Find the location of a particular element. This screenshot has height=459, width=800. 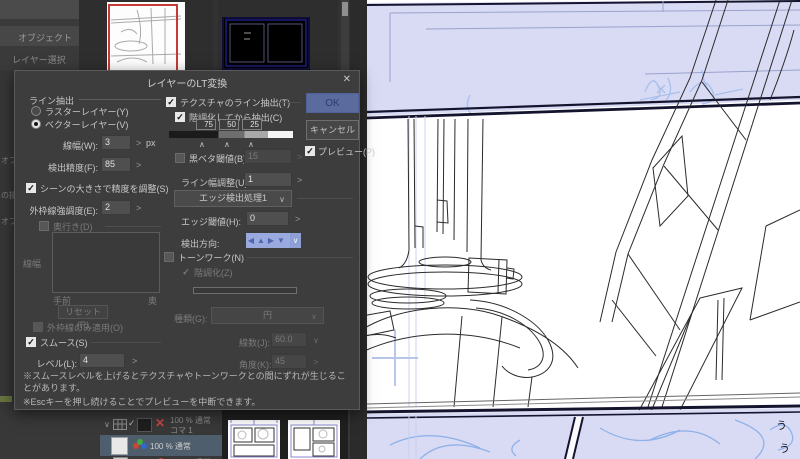

canvas-preview-thumbnail is located at coordinates (146, 37).